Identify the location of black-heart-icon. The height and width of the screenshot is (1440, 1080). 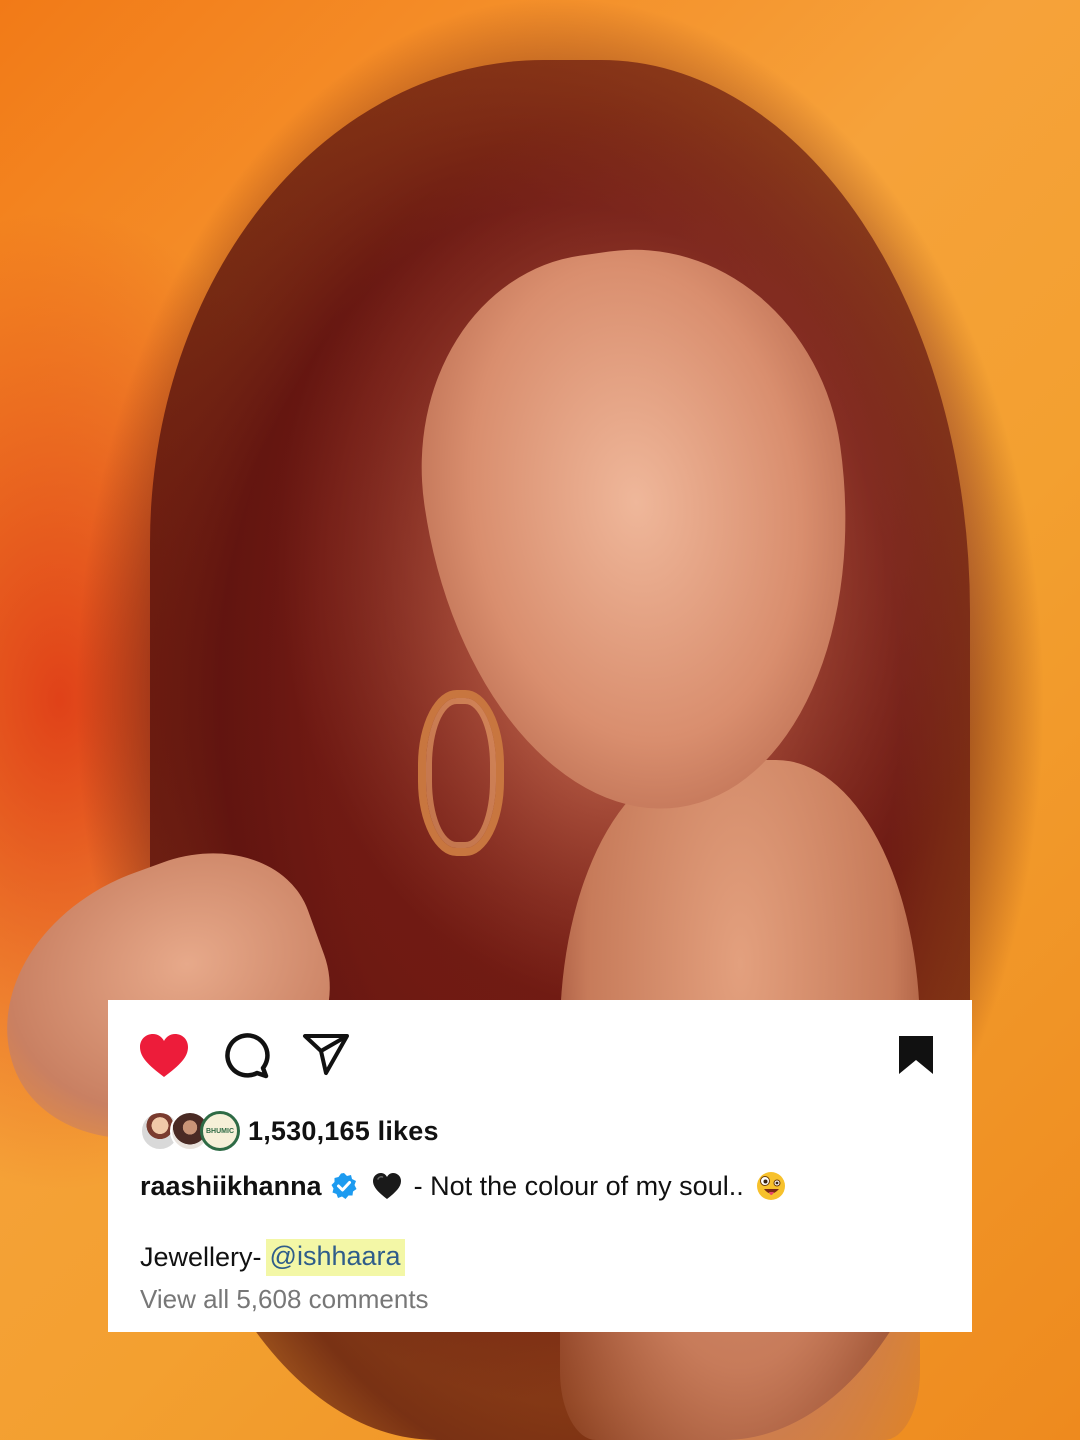
(386, 1186).